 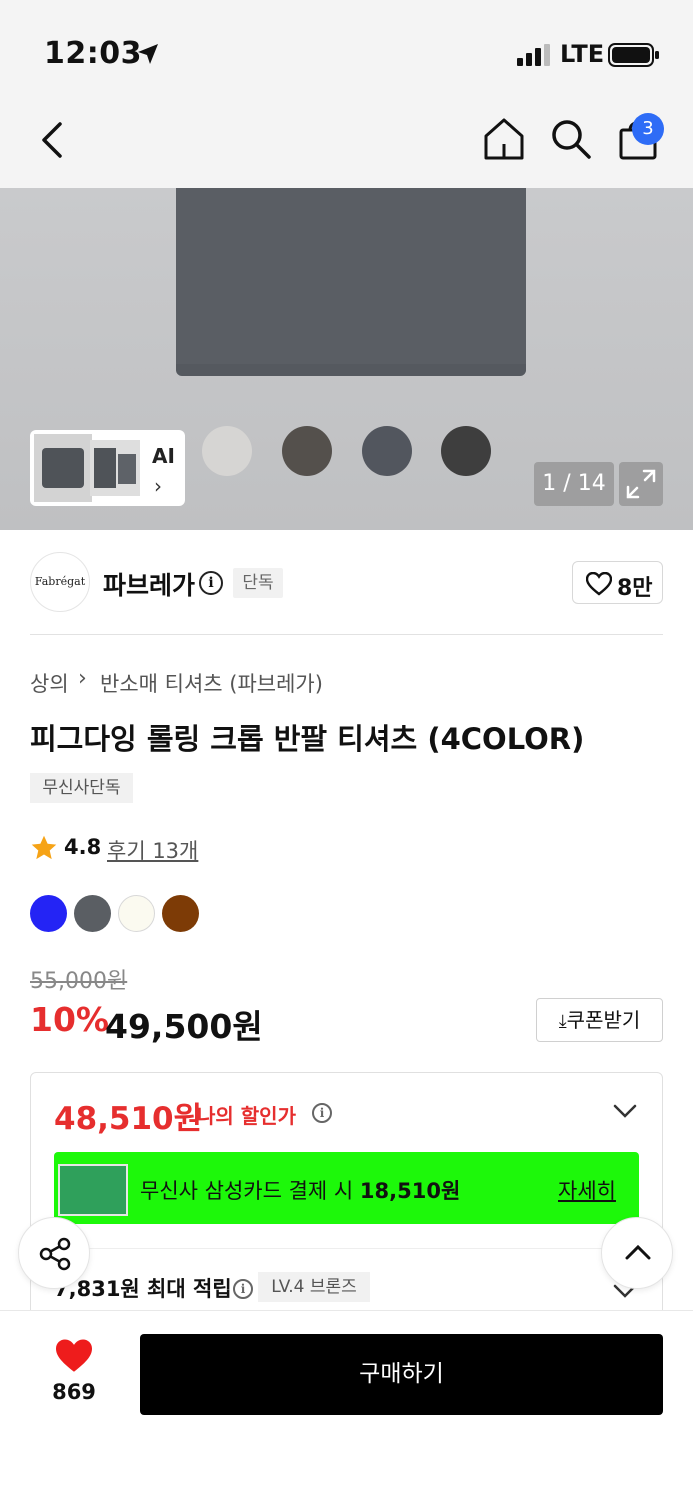 I want to click on chevron-down-icon, so click(x=625, y=1111).